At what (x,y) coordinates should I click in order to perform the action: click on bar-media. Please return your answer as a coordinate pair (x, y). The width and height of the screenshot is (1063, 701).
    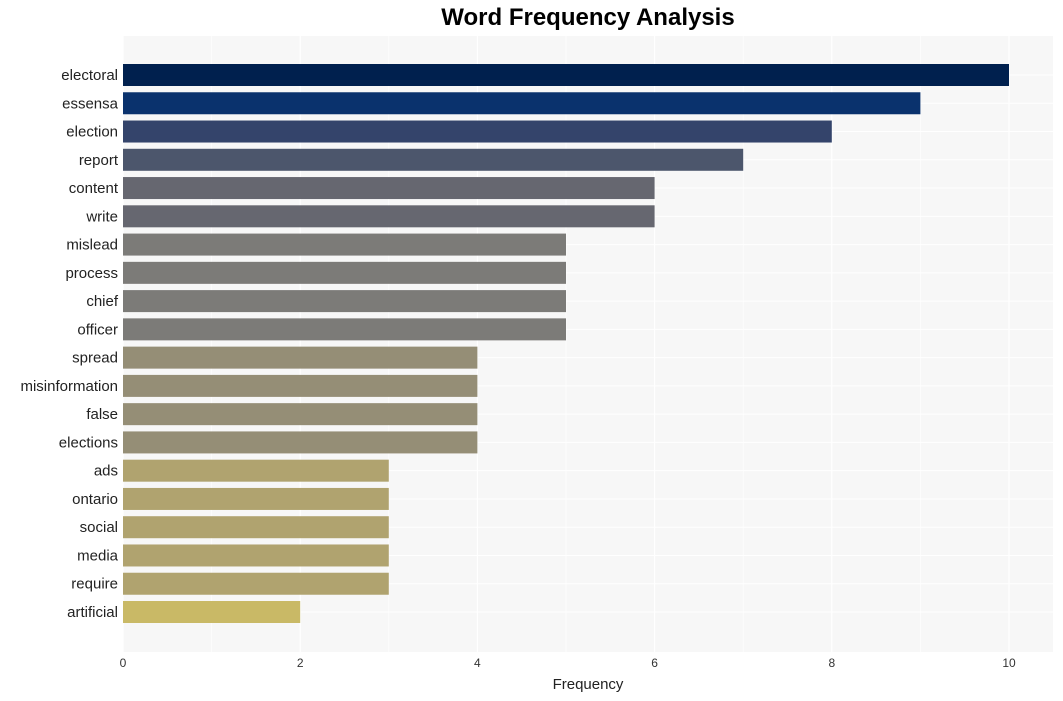
    Looking at the image, I should click on (256, 555).